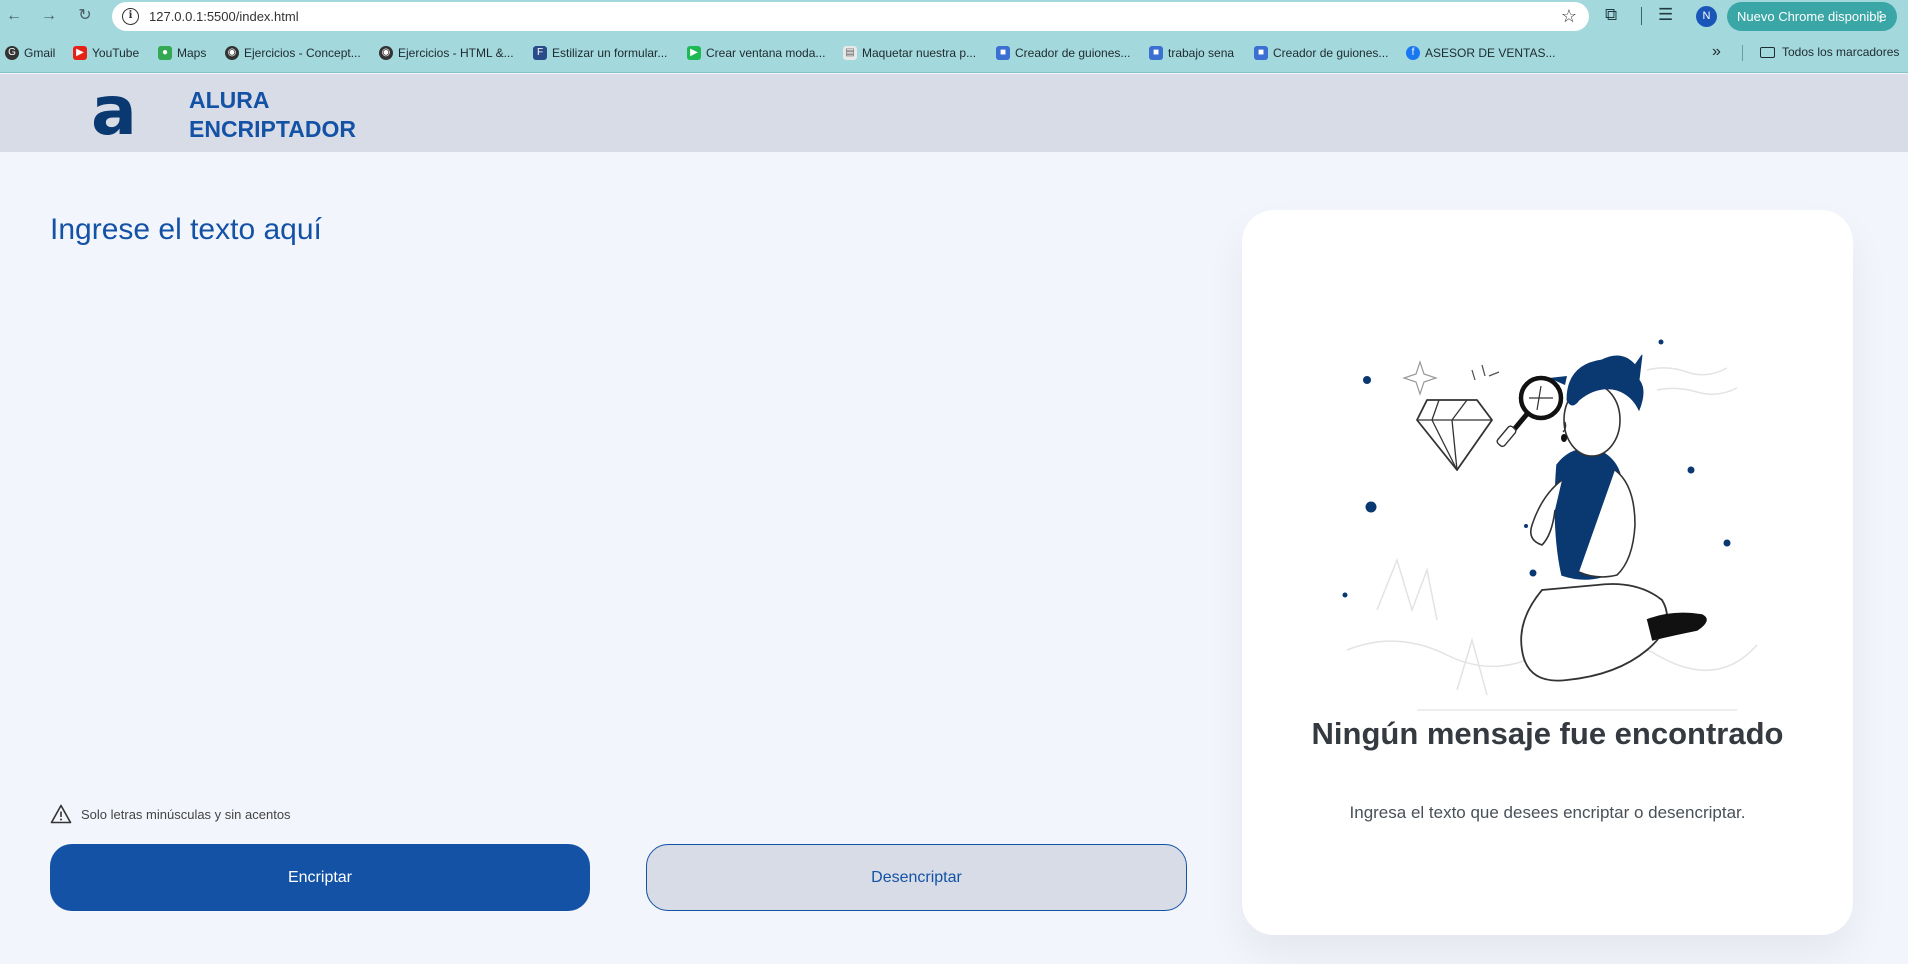  I want to click on google-icon: G, so click(12, 53).